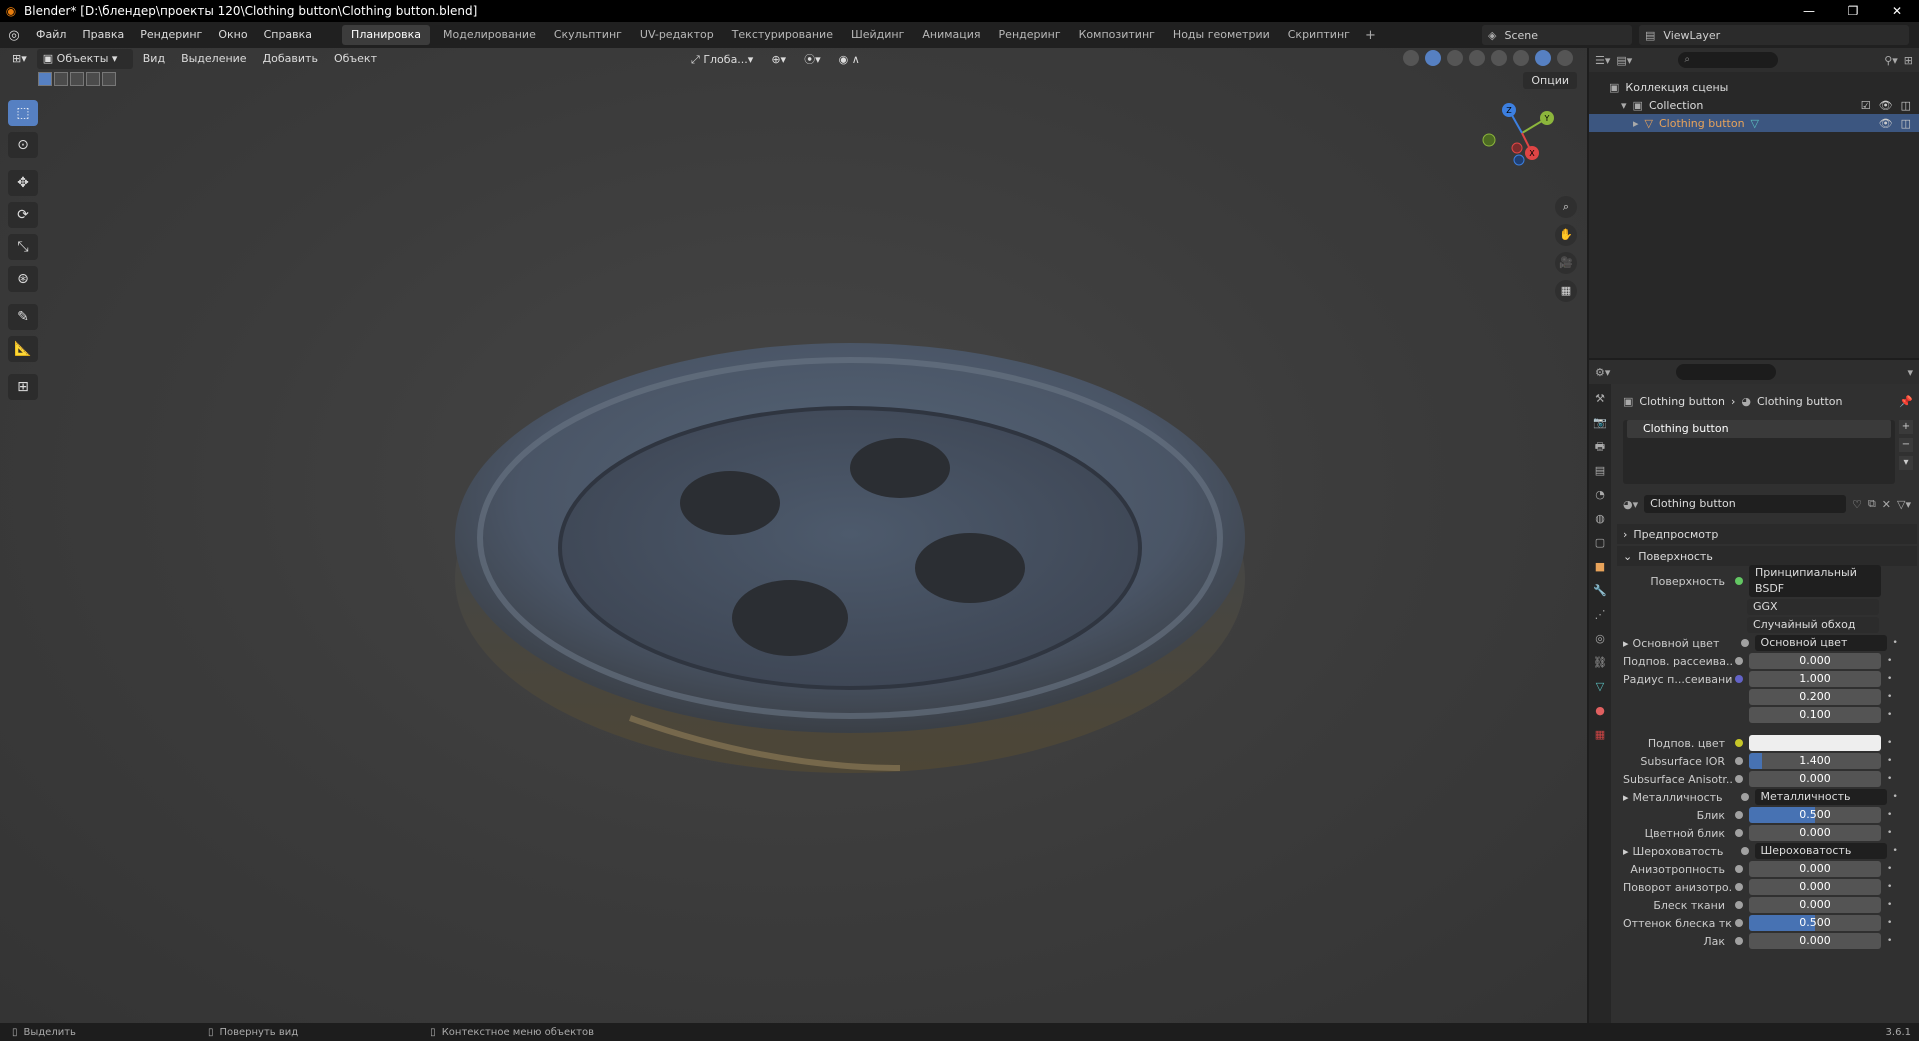 This screenshot has width=1919, height=1041. Describe the element at coordinates (1767, 534) in the screenshot. I see `panel-preview: › Предпросмотр` at that location.